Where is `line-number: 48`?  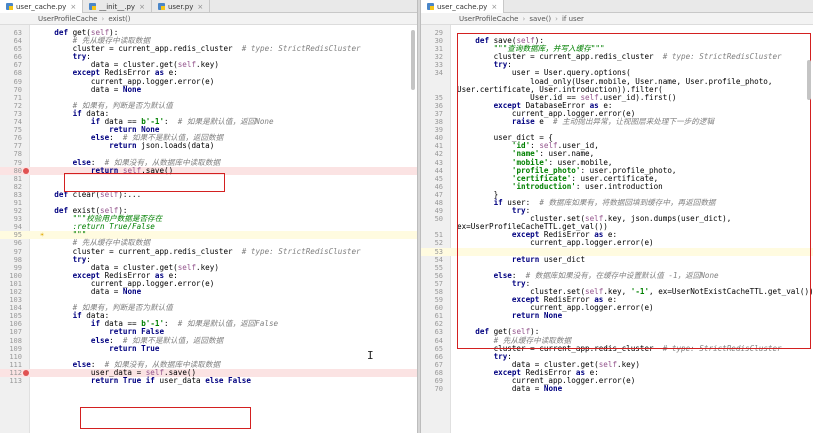
line-number: 48 is located at coordinates (432, 203).